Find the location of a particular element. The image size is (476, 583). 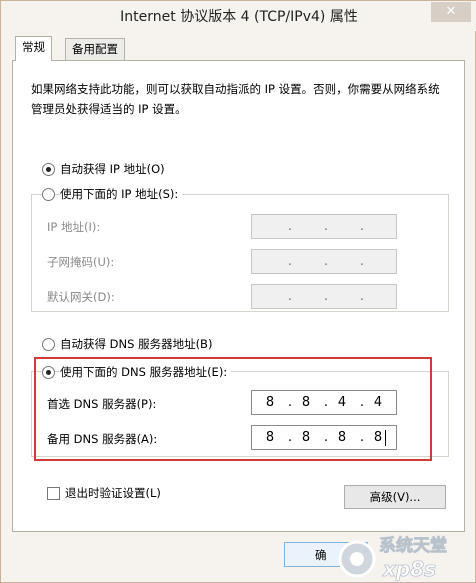

manual-dns-label: 使用下面的 DNS 服务器地址(E): is located at coordinates (146, 372).